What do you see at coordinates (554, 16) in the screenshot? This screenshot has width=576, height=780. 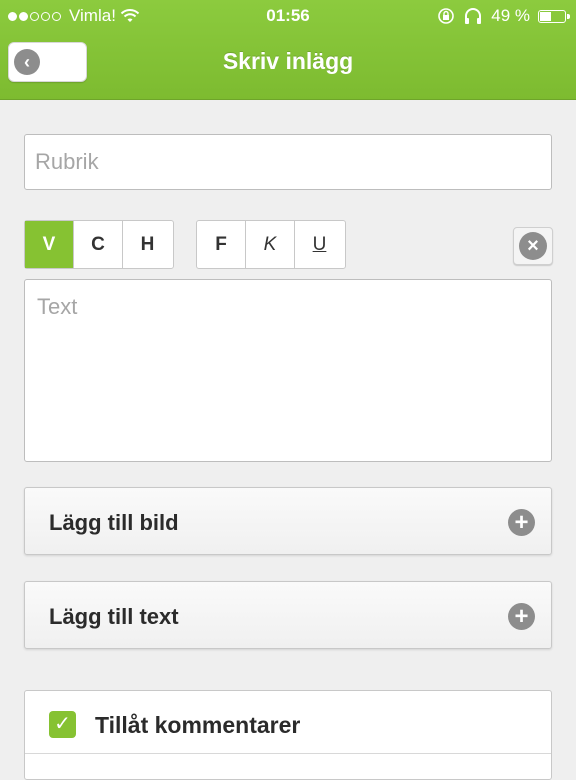 I see `battery-icon` at bounding box center [554, 16].